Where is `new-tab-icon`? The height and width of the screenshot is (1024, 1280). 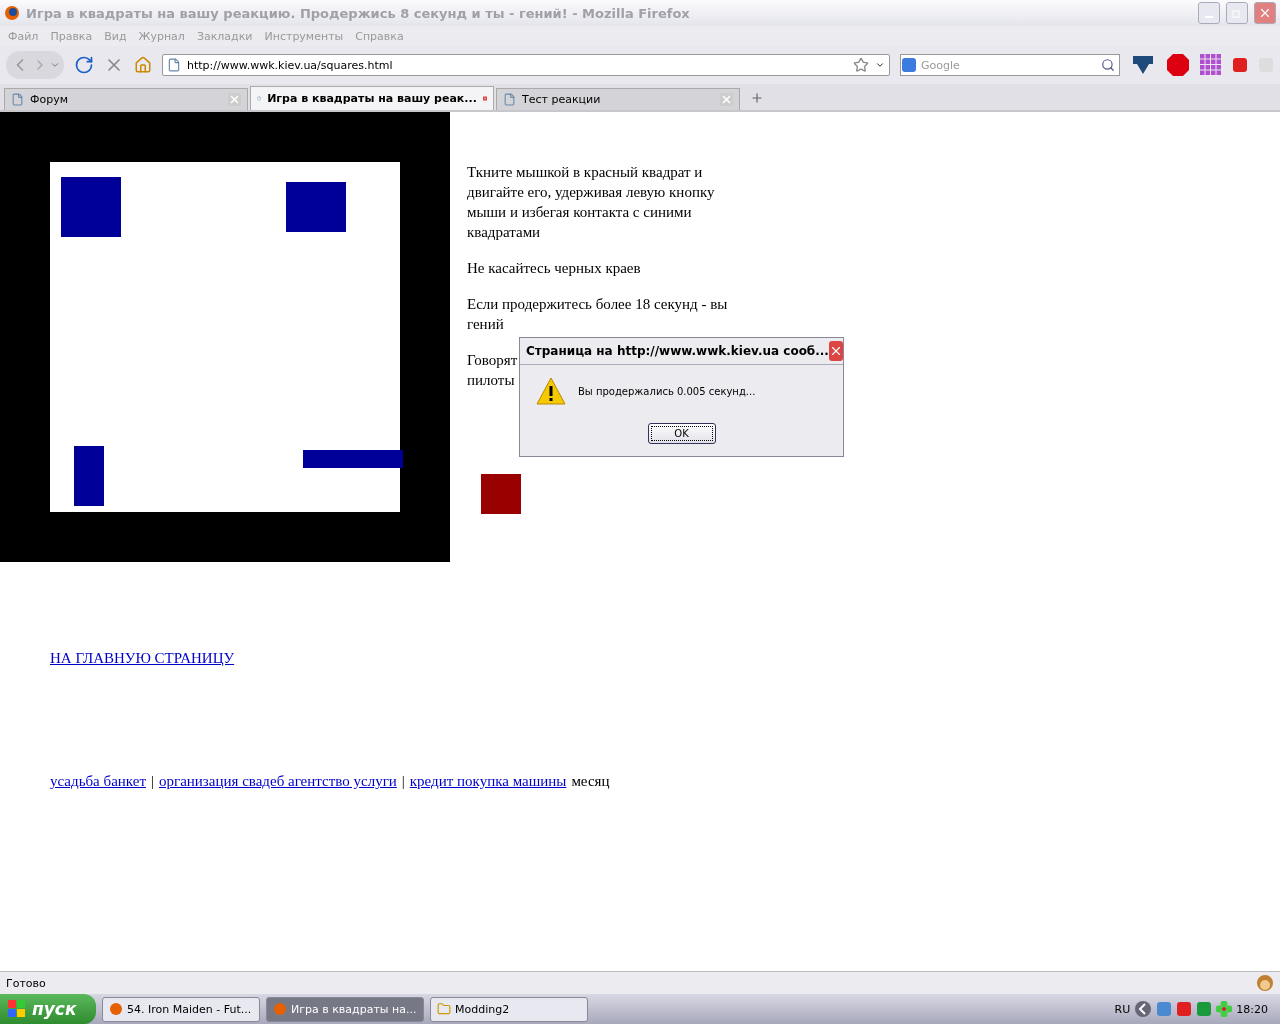
new-tab-icon is located at coordinates (757, 98).